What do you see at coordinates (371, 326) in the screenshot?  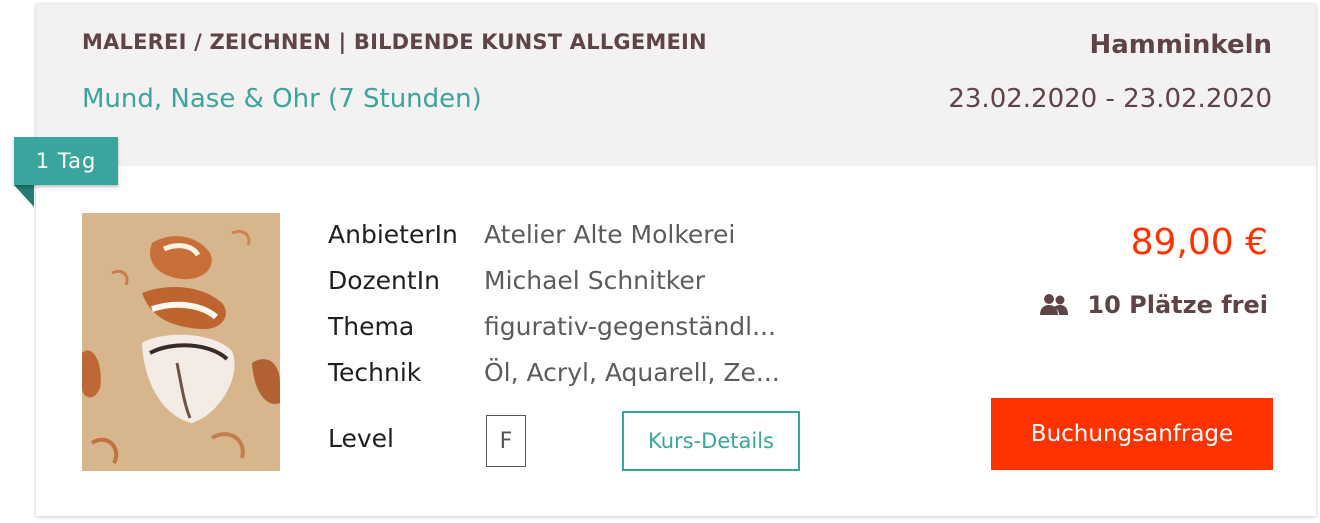 I see `info-label: Thema` at bounding box center [371, 326].